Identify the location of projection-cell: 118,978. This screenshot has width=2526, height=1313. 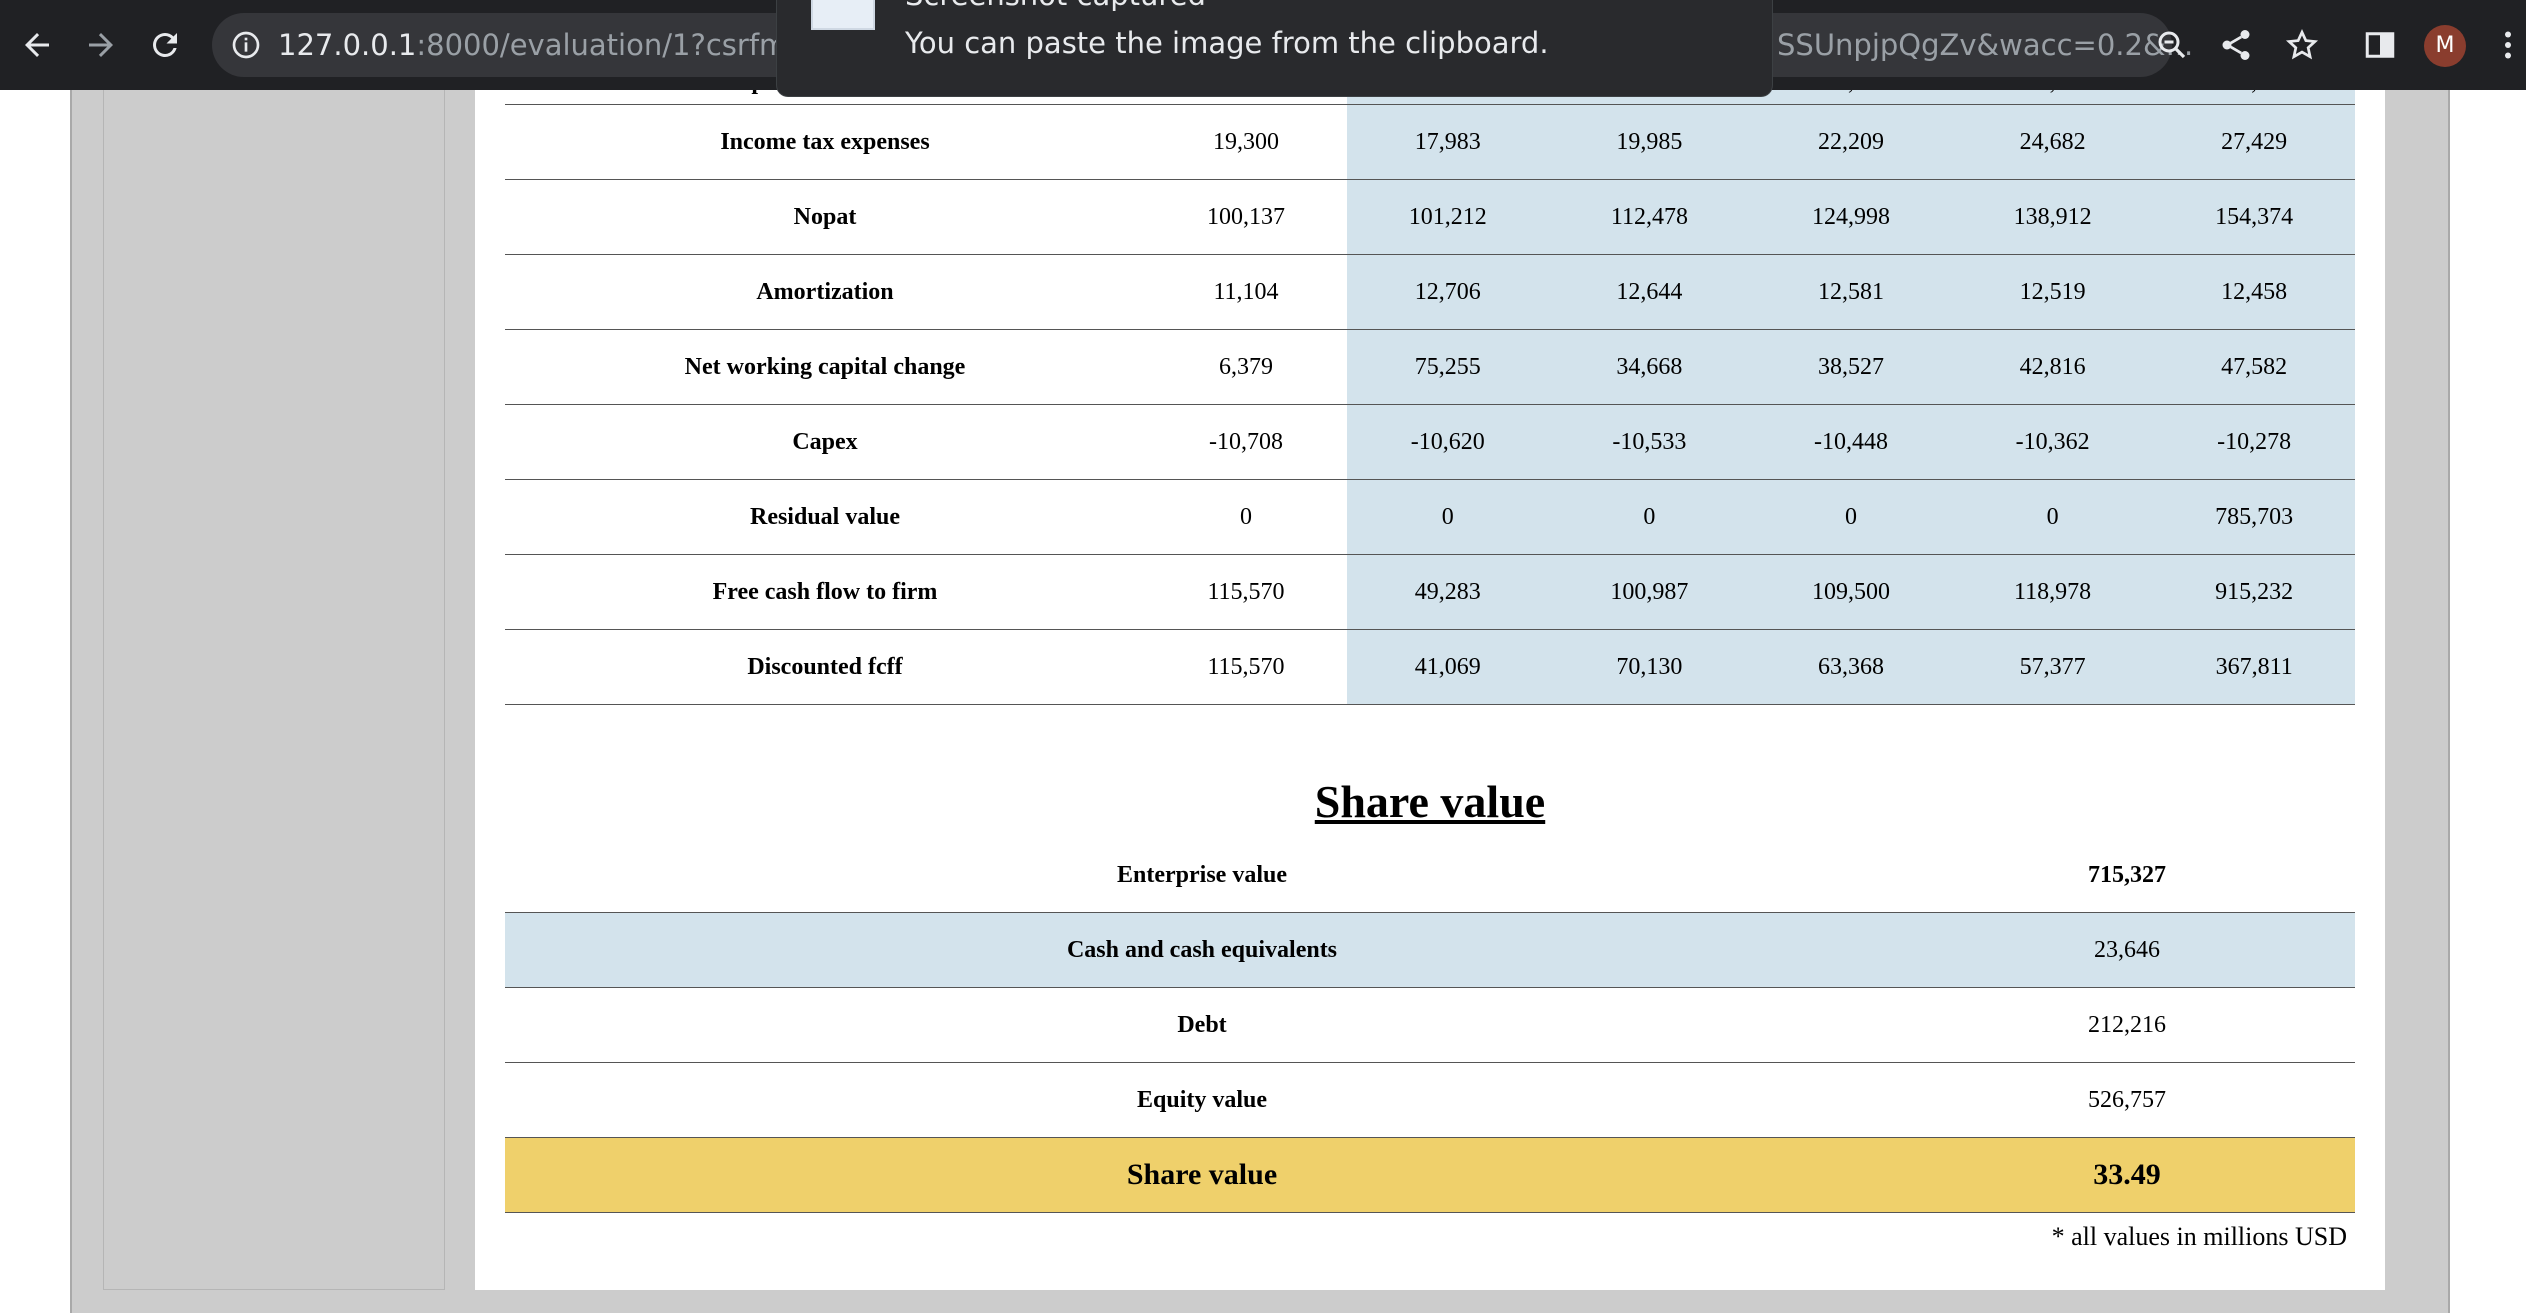
(2052, 592).